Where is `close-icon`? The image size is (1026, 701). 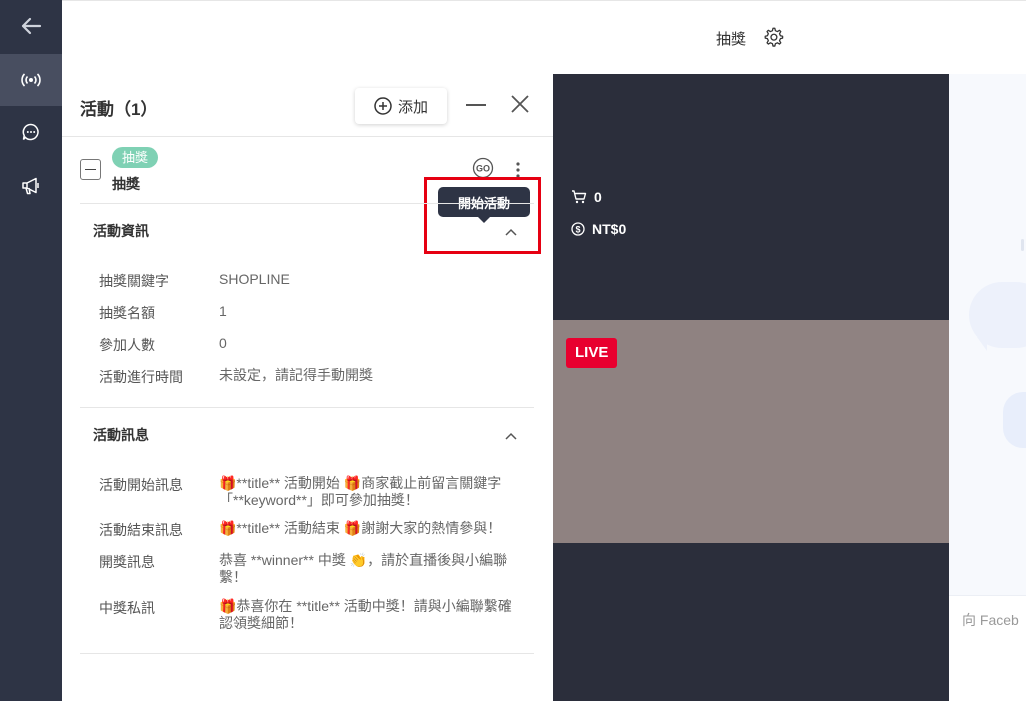 close-icon is located at coordinates (520, 104).